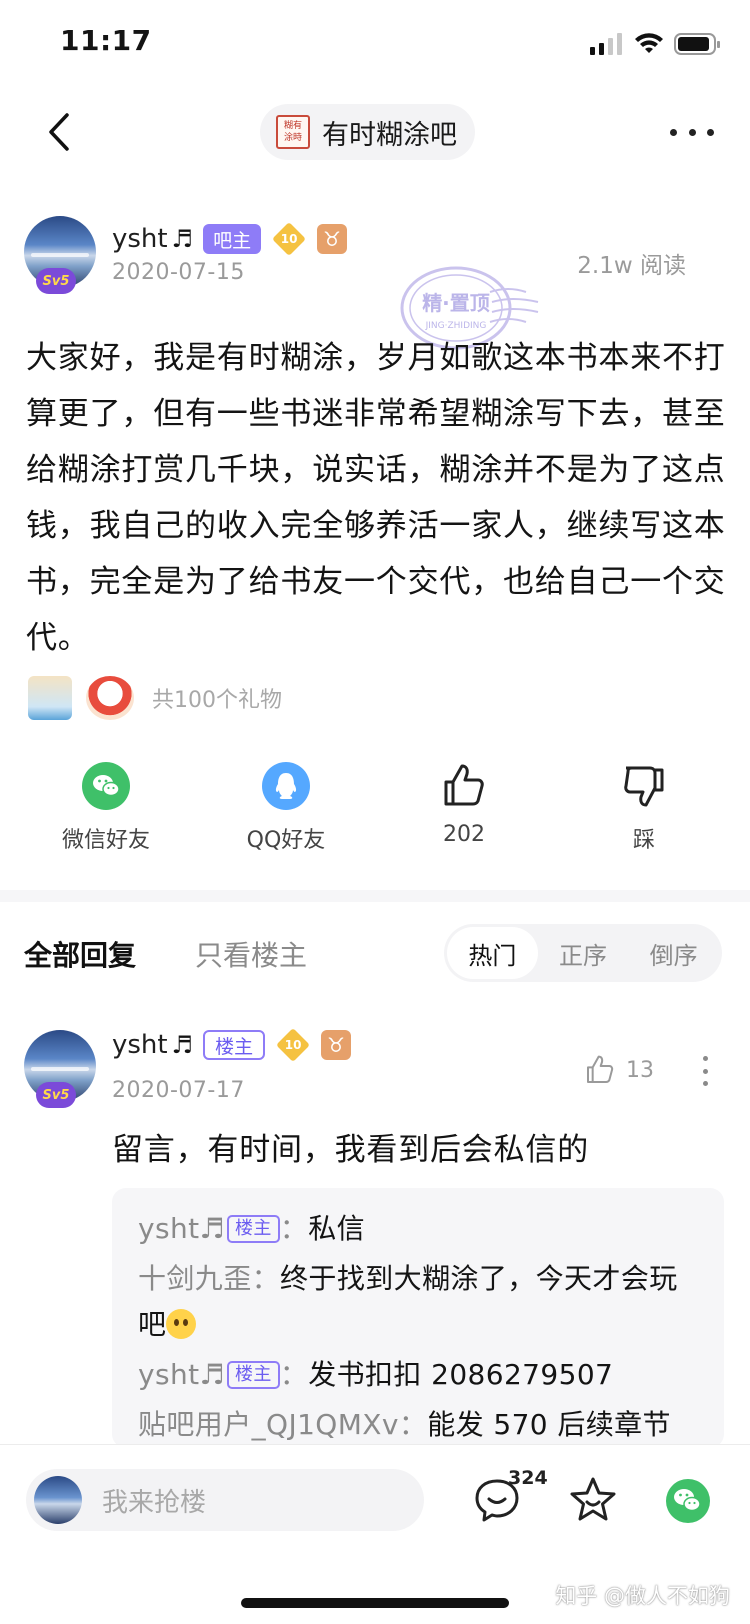 The height and width of the screenshot is (1624, 750). What do you see at coordinates (105, 840) in the screenshot?
I see `wechat-label: 微信好友` at bounding box center [105, 840].